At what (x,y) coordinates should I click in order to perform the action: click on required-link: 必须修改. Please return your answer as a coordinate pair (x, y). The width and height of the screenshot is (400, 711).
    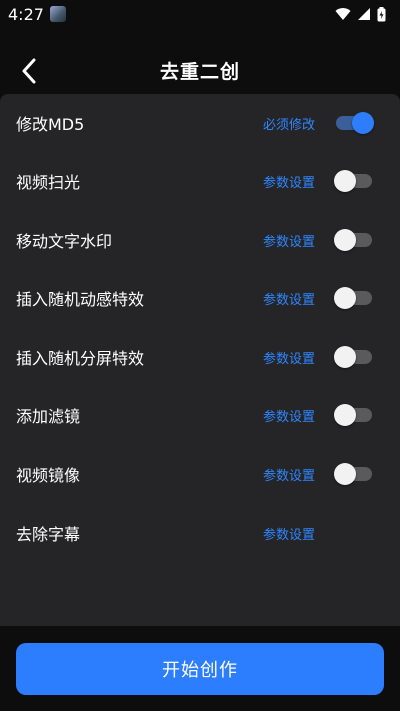
    Looking at the image, I should click on (289, 123).